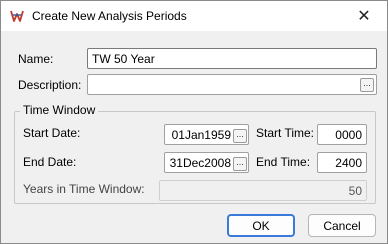 This screenshot has width=388, height=244. I want to click on end-time-input: 2400, so click(342, 162).